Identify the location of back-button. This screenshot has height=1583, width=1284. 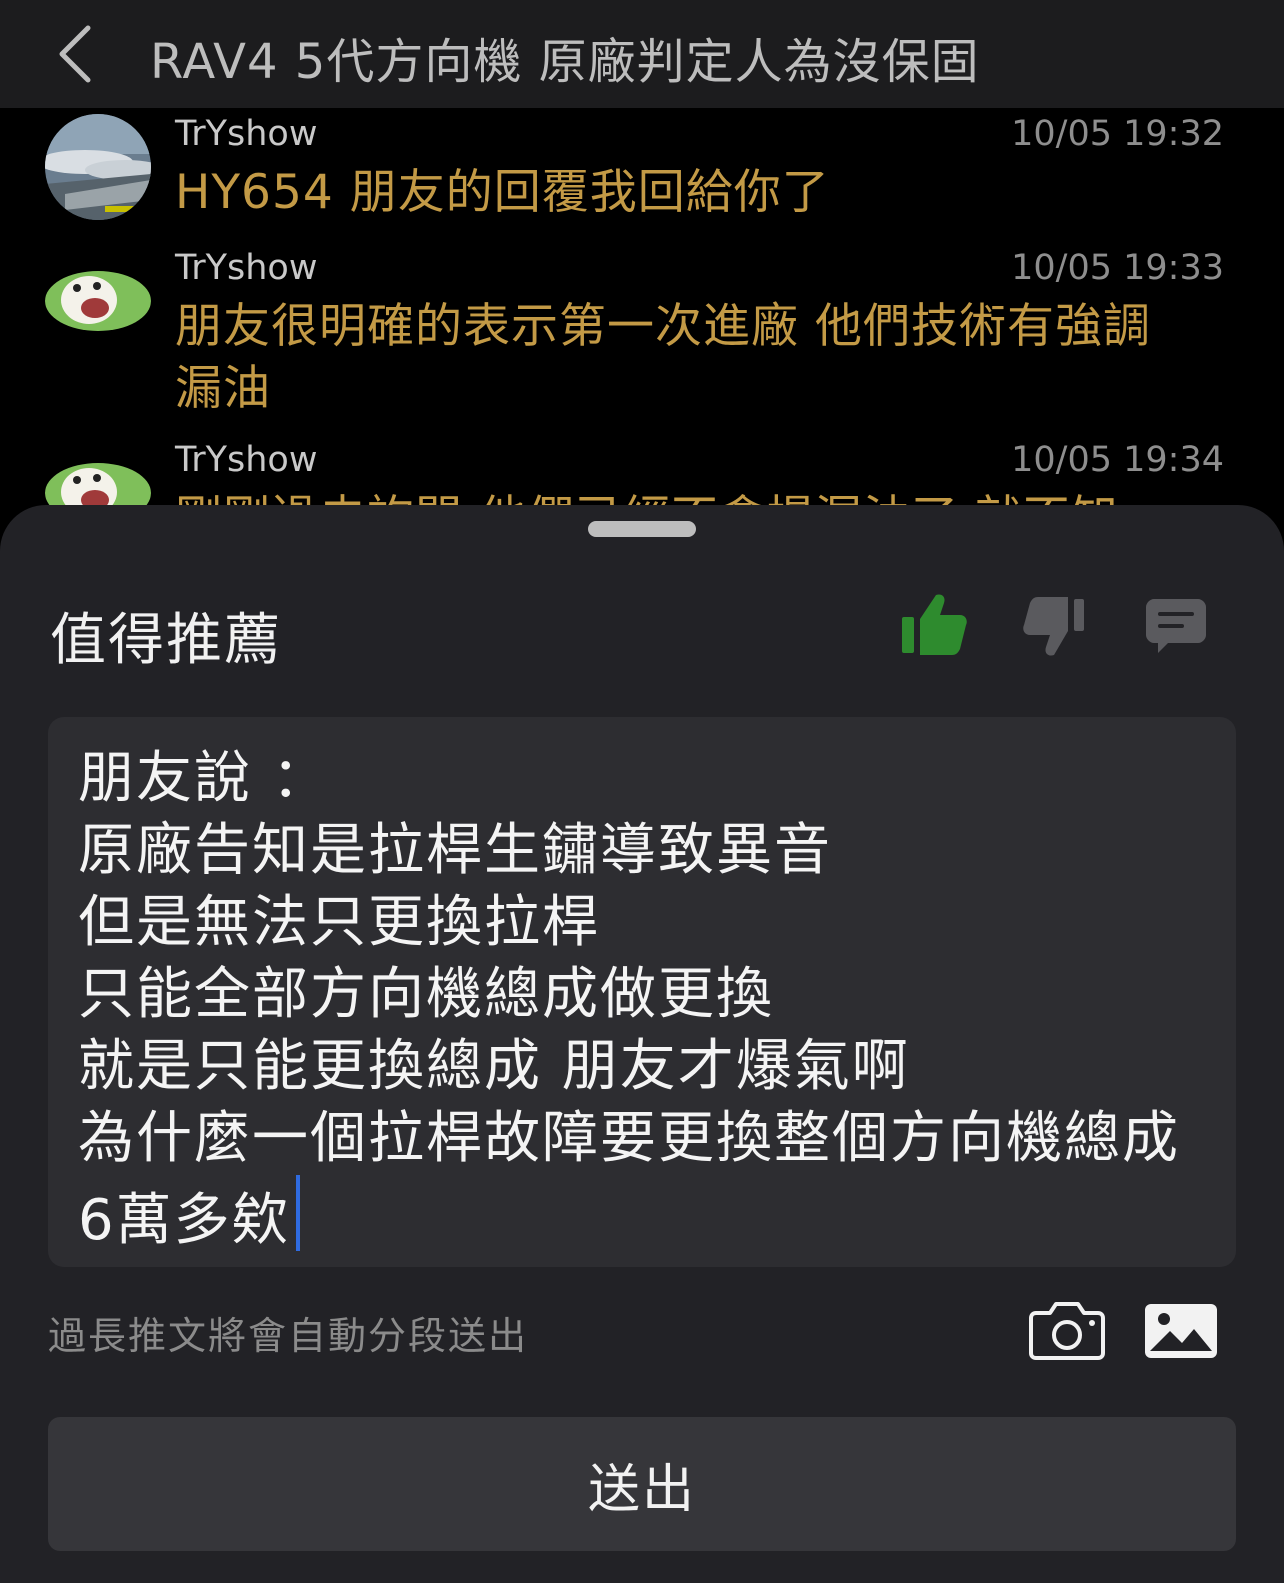
(82, 54).